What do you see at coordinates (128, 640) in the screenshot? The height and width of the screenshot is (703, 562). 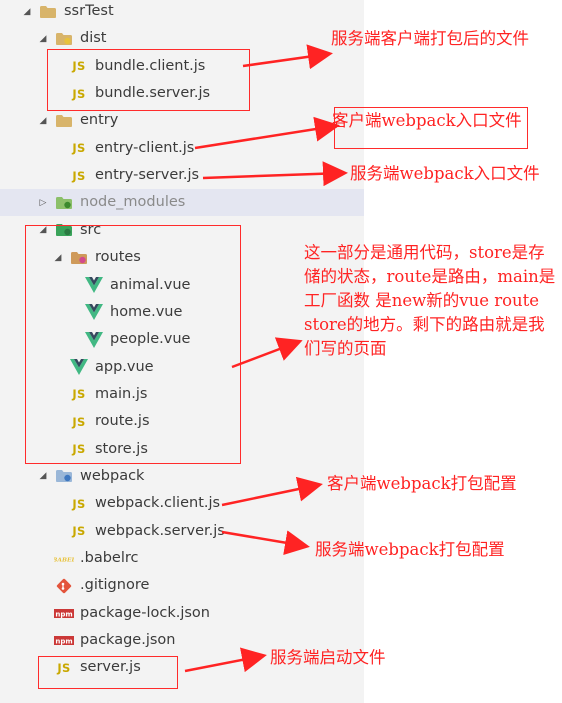 I see `tree-item-label: package.json` at bounding box center [128, 640].